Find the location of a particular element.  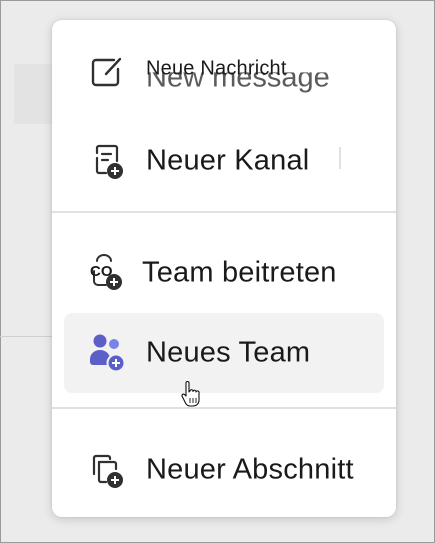

menu-item-label: Neuer Kanal is located at coordinates (228, 160).